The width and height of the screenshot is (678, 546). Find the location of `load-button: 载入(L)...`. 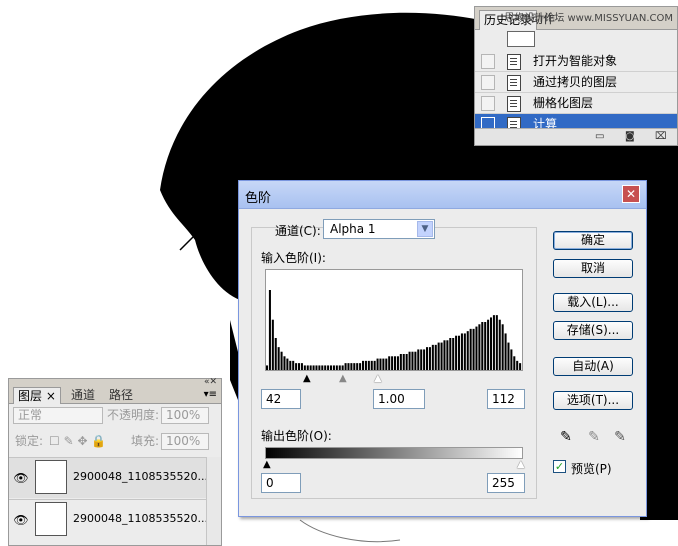

load-button: 载入(L)... is located at coordinates (593, 302).